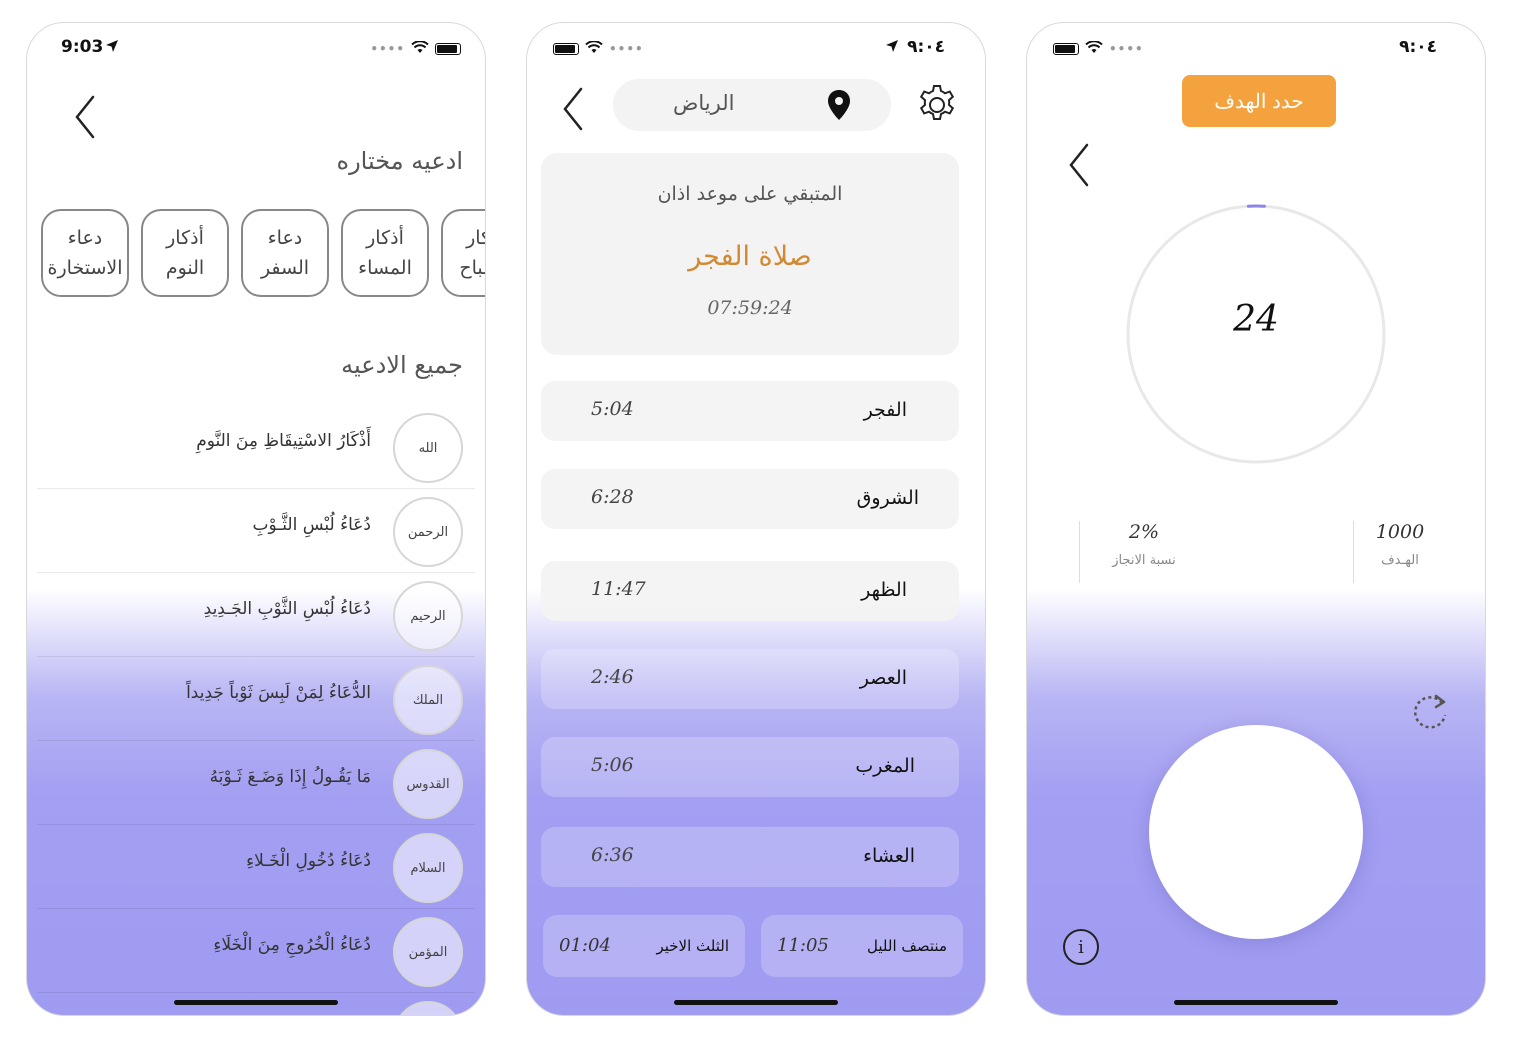  Describe the element at coordinates (1081, 947) in the screenshot. I see `info-icon: i` at that location.